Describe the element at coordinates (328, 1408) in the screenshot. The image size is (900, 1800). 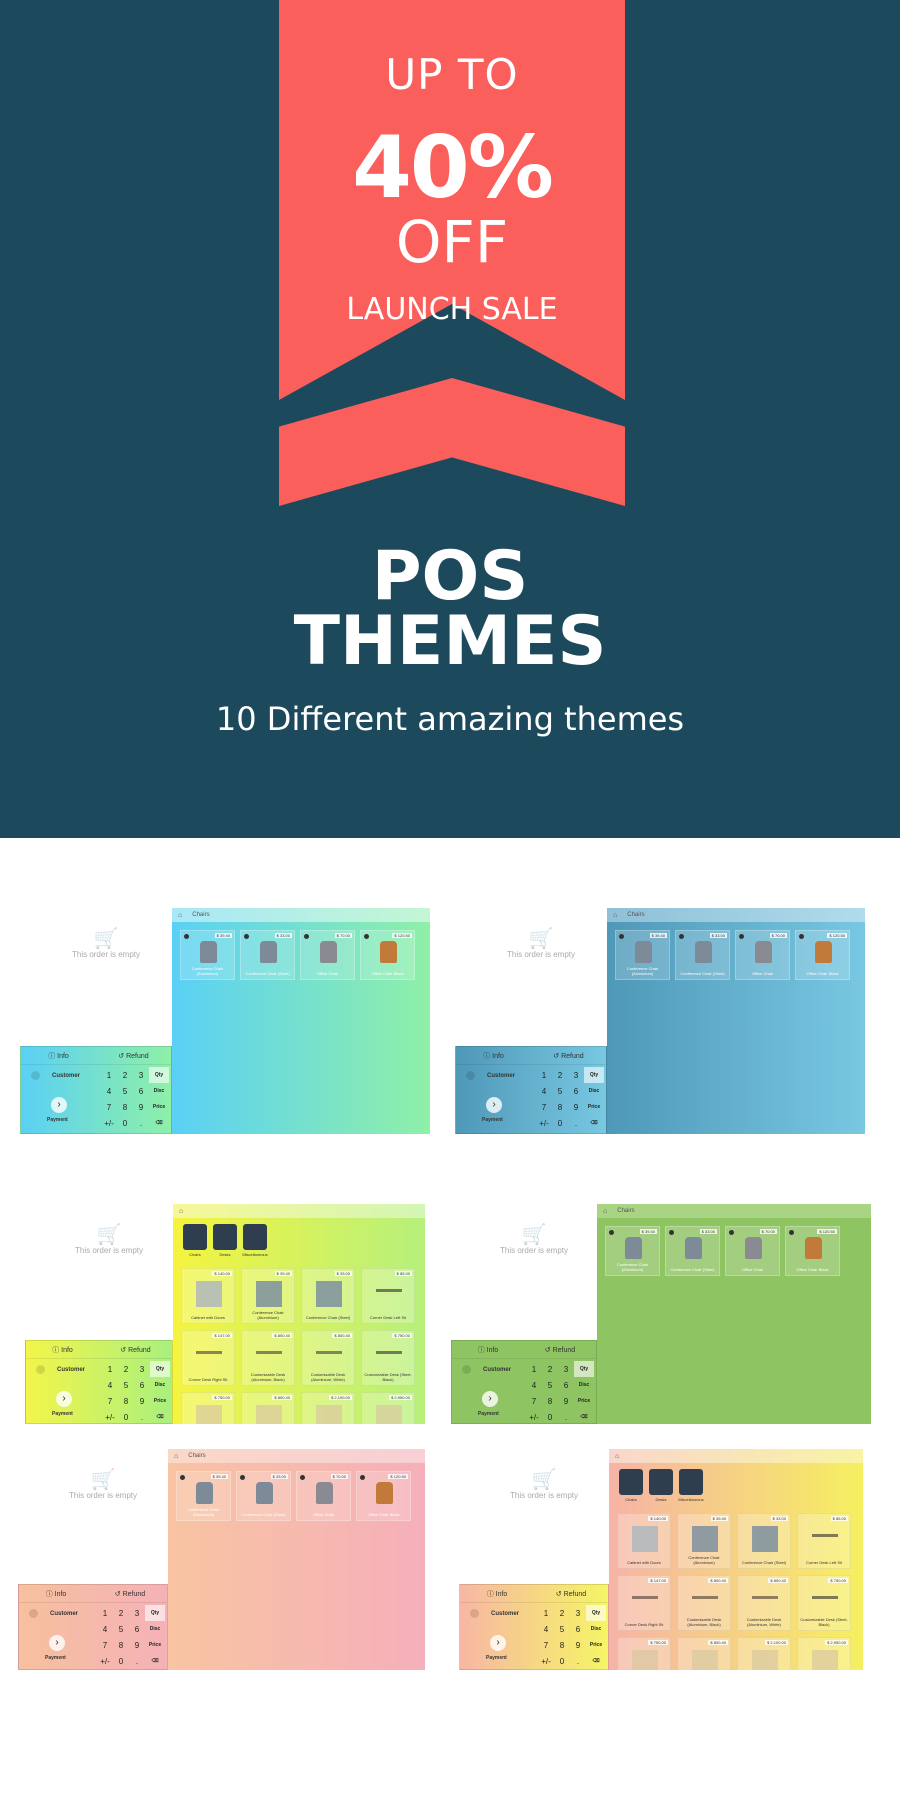
I see `product-card: $ 2,100.00` at that location.